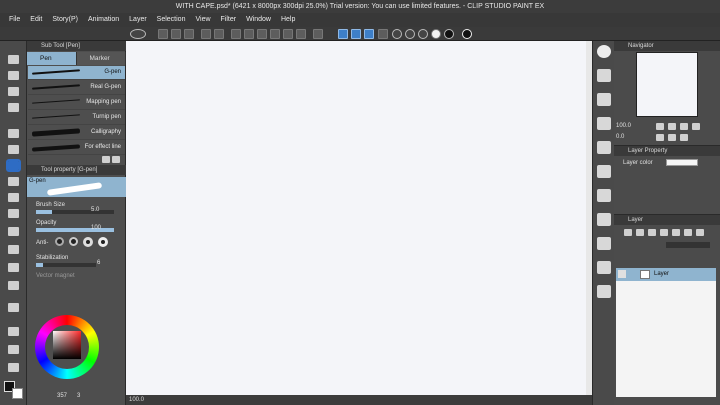 This screenshot has width=720, height=405. What do you see at coordinates (14, 20) in the screenshot?
I see `menu-file: File` at bounding box center [14, 20].